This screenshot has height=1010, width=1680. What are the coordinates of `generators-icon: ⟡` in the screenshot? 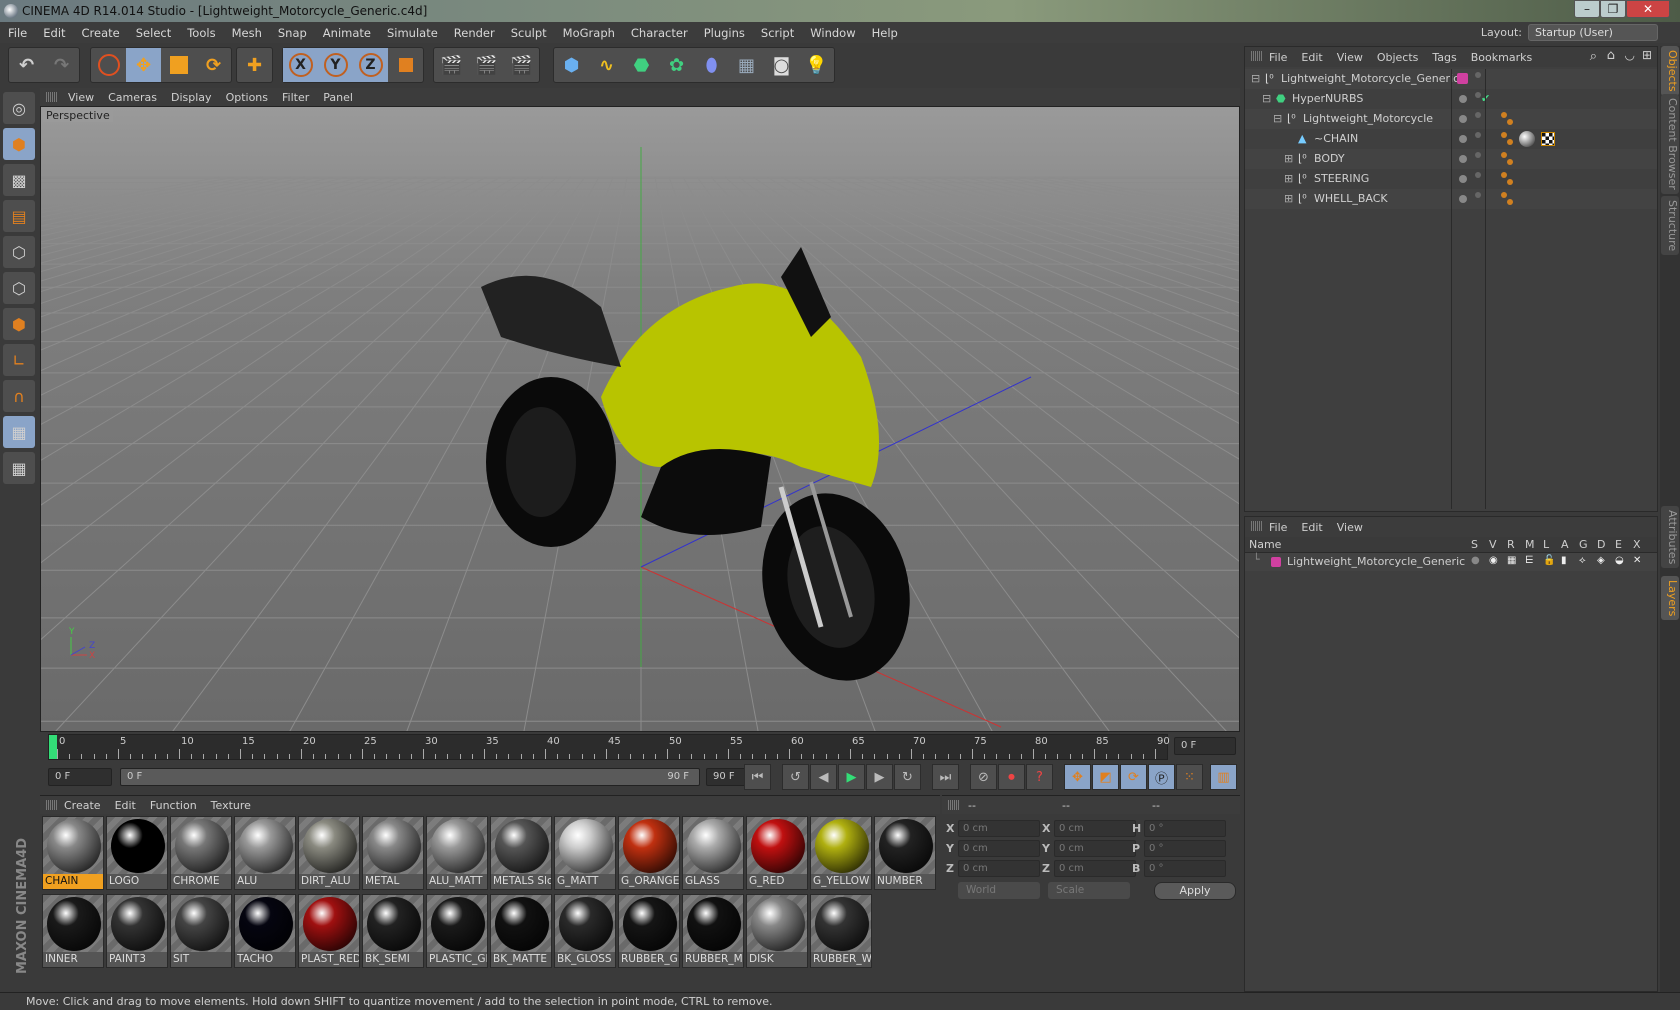 It's located at (1582, 560).